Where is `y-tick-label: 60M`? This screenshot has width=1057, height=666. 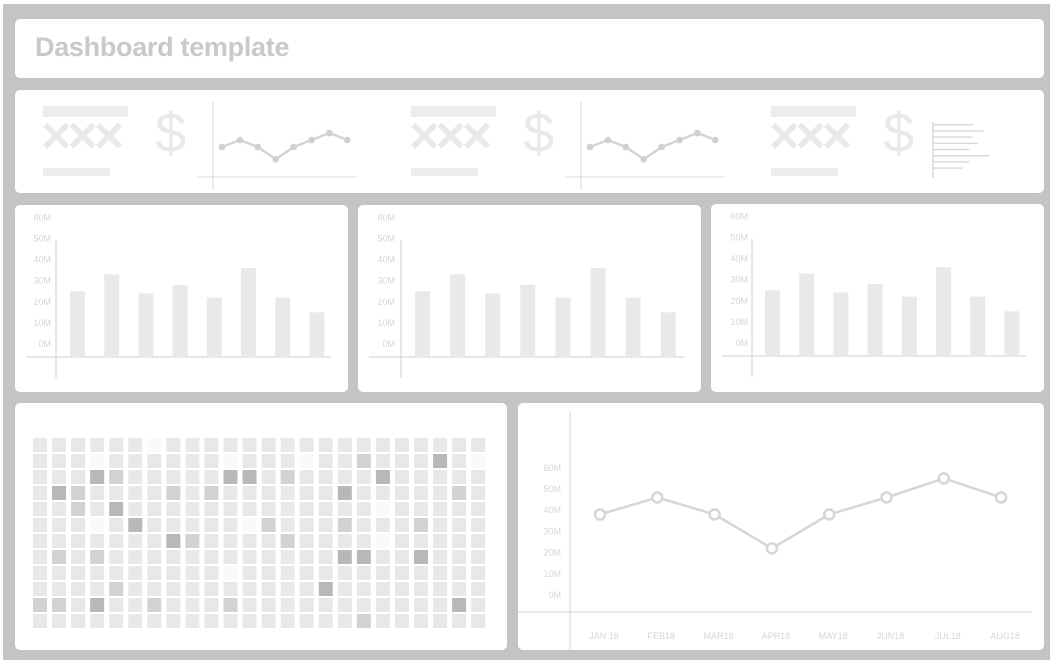
y-tick-label: 60M is located at coordinates (739, 216).